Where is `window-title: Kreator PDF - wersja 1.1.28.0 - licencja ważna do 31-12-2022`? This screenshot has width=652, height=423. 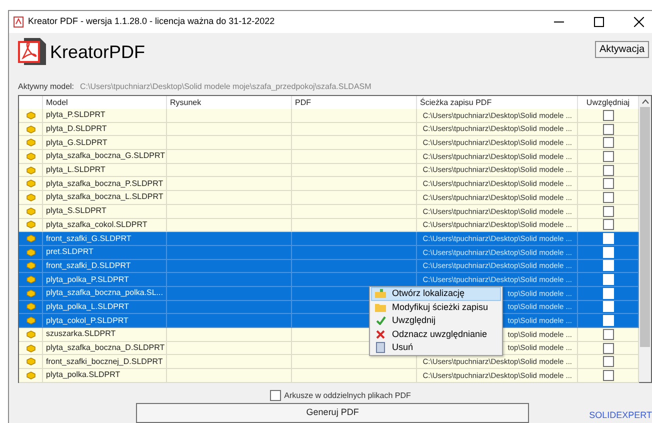 window-title: Kreator PDF - wersja 1.1.28.0 - licencja ważna do 31-12-2022 is located at coordinates (151, 21).